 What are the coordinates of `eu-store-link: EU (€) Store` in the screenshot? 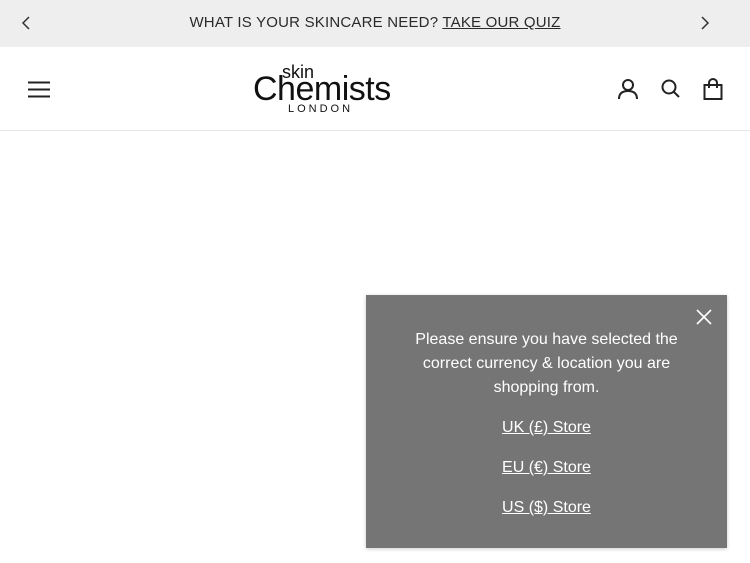 It's located at (546, 468).